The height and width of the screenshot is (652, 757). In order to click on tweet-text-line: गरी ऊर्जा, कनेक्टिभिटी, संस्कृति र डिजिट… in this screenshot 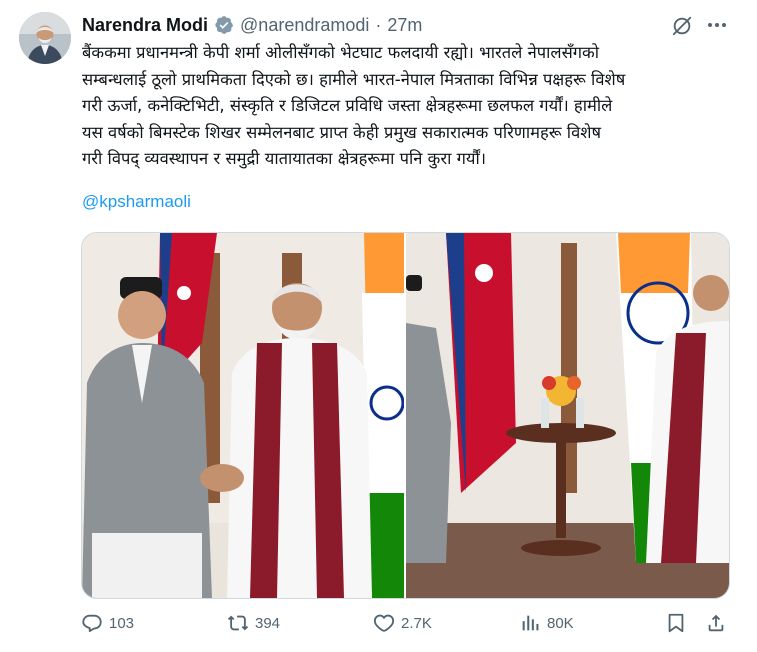, I will do `click(347, 105)`.